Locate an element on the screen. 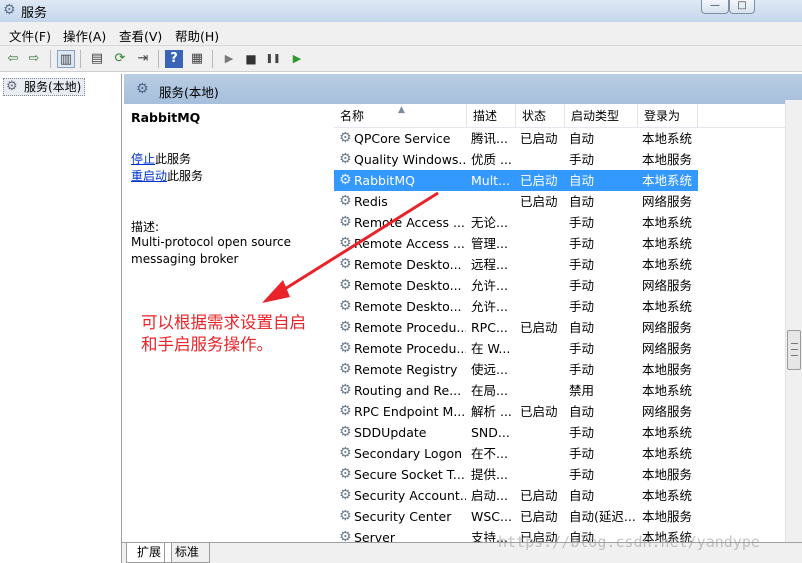 Image resolution: width=802 pixels, height=563 pixels. table-row: ⚙ Remote Procedu... 在 W... 手动 网络服务 is located at coordinates (516, 348).